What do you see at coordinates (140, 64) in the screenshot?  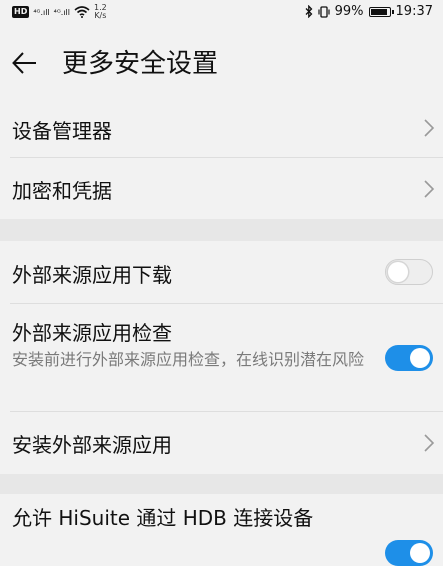 I see `page-title: 更多安全设置` at bounding box center [140, 64].